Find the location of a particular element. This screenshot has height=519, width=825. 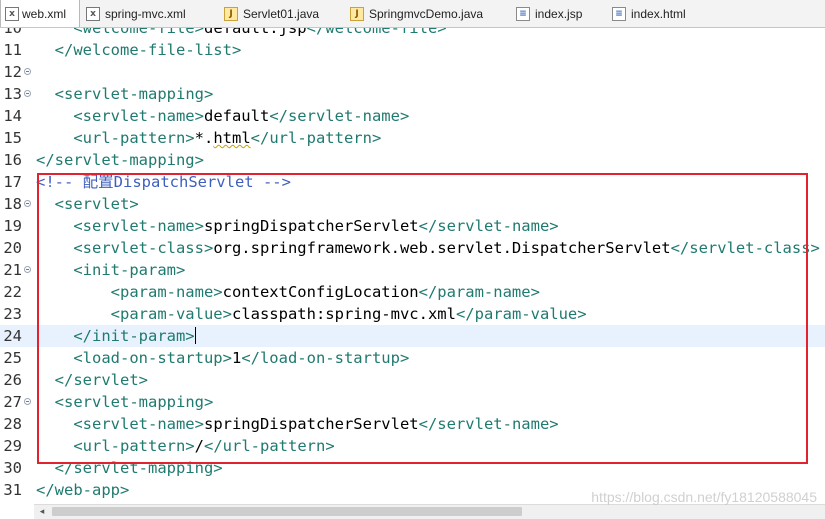

jsp-file-icon: ≡ is located at coordinates (523, 14).